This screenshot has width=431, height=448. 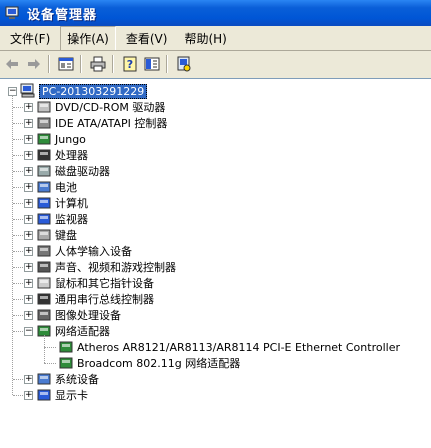 I want to click on tree-root: PC-201303291229, so click(x=84, y=91).